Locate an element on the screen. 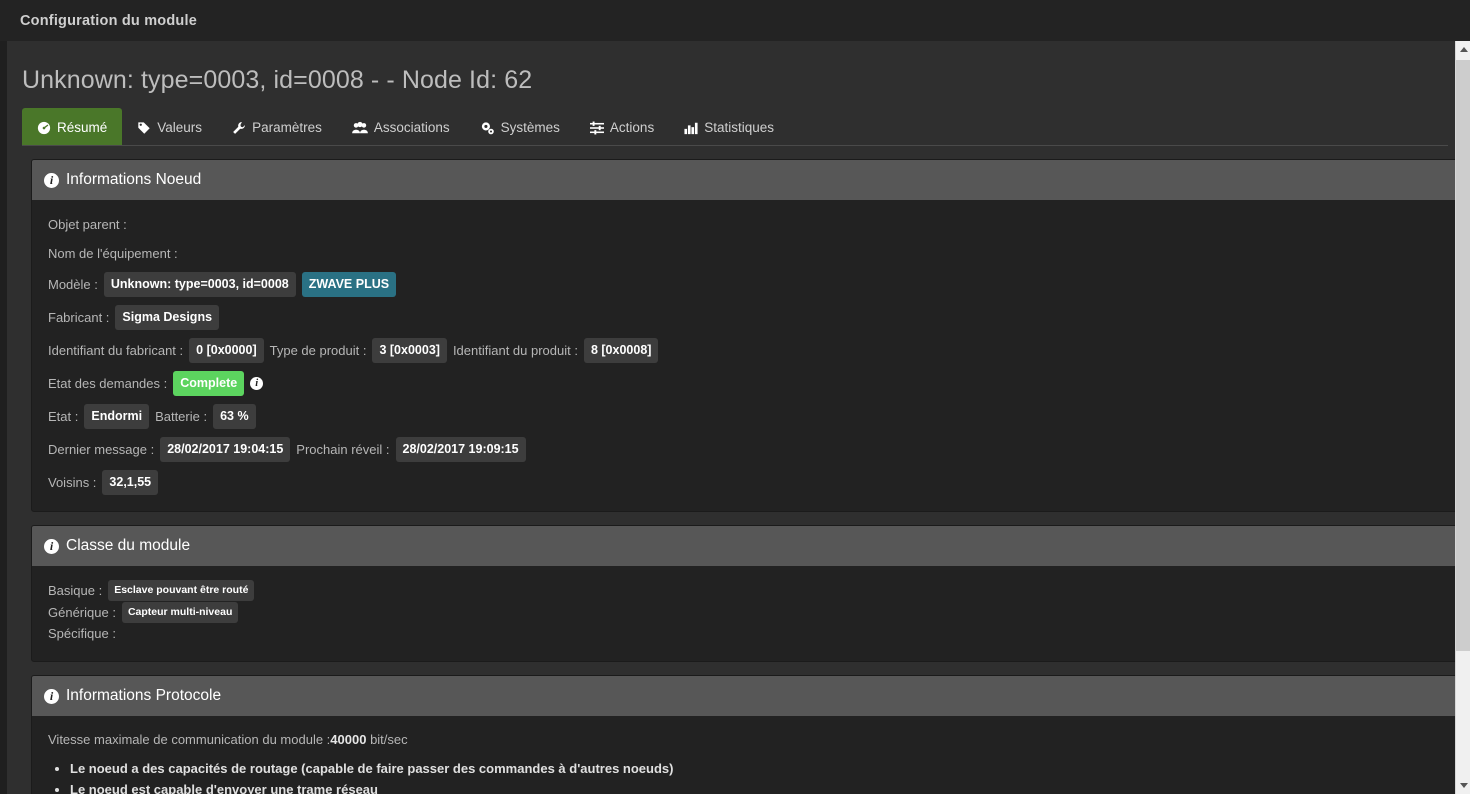 This screenshot has height=794, width=1470. vertical-scrollbar is located at coordinates (1462, 417).